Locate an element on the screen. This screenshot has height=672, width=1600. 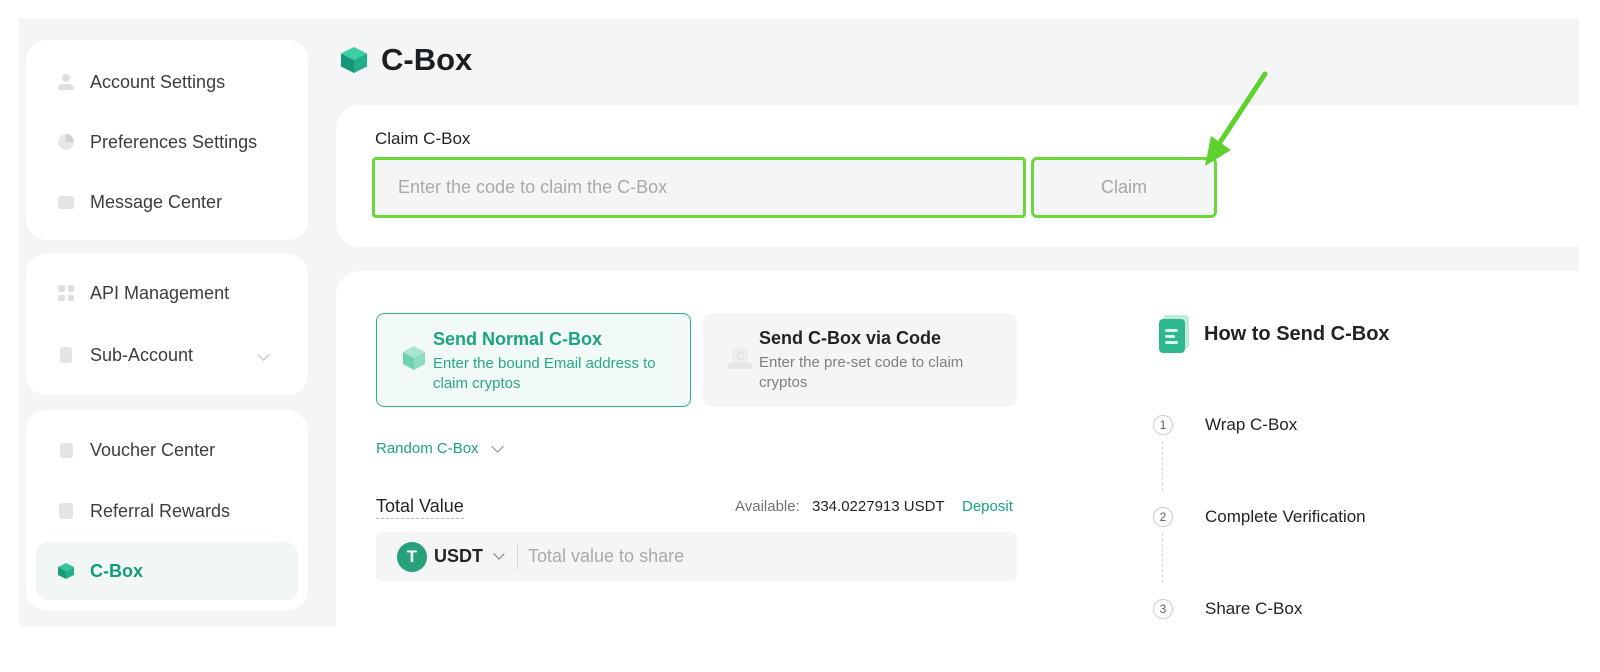
claim-code-field is located at coordinates (699, 187).